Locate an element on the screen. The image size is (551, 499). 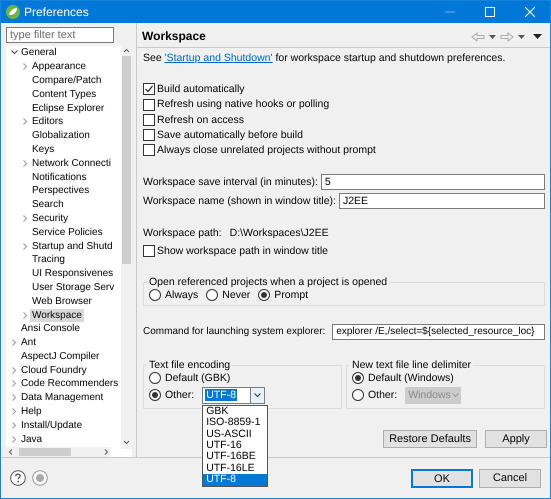
caret-down-icon is located at coordinates (258, 395).